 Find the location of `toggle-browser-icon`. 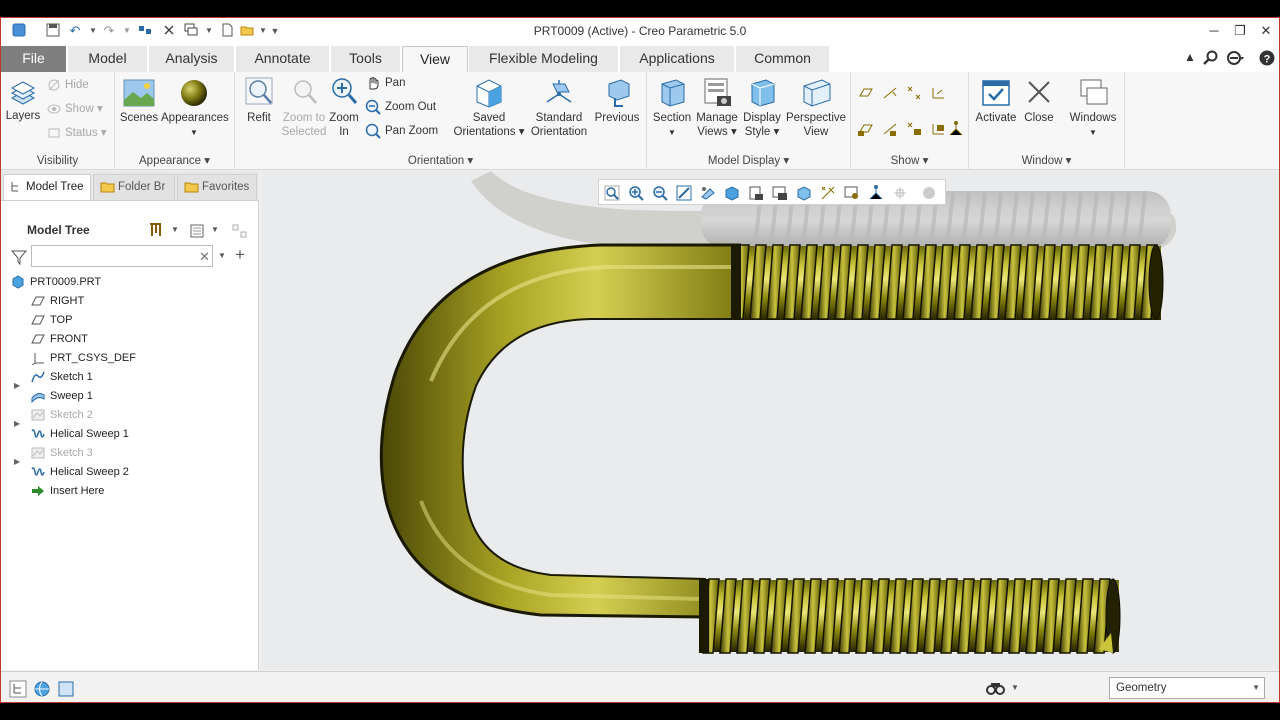

toggle-browser-icon is located at coordinates (42, 689).